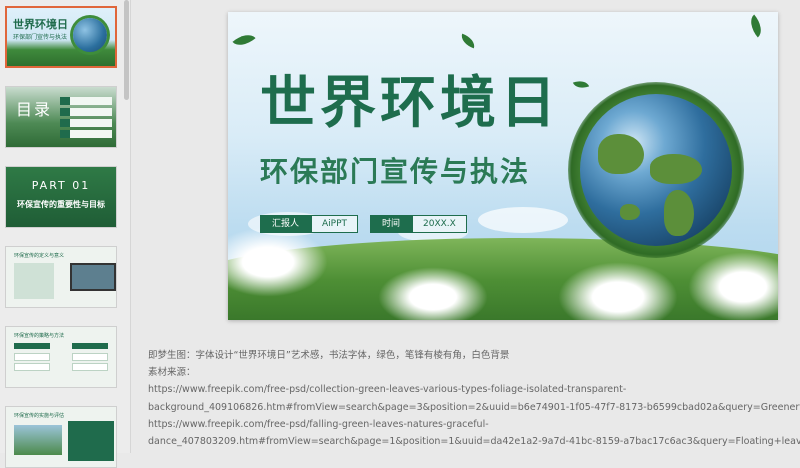  I want to click on thumbnail-title: 环保宣传的实施与评估, so click(39, 416).